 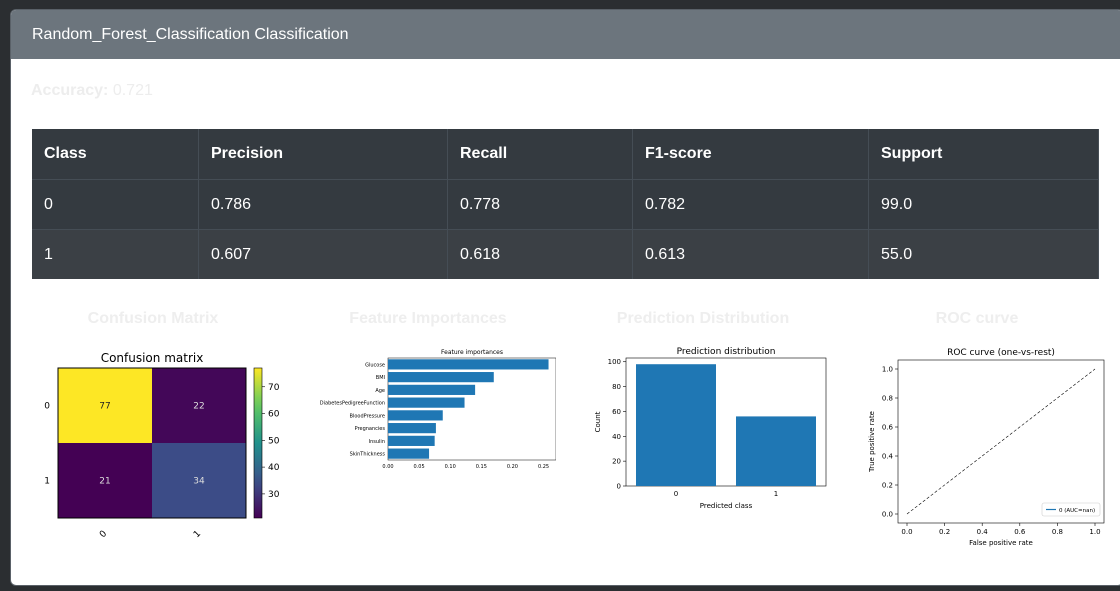 What do you see at coordinates (1001, 543) in the screenshot?
I see `x-axis-label: False positive rate` at bounding box center [1001, 543].